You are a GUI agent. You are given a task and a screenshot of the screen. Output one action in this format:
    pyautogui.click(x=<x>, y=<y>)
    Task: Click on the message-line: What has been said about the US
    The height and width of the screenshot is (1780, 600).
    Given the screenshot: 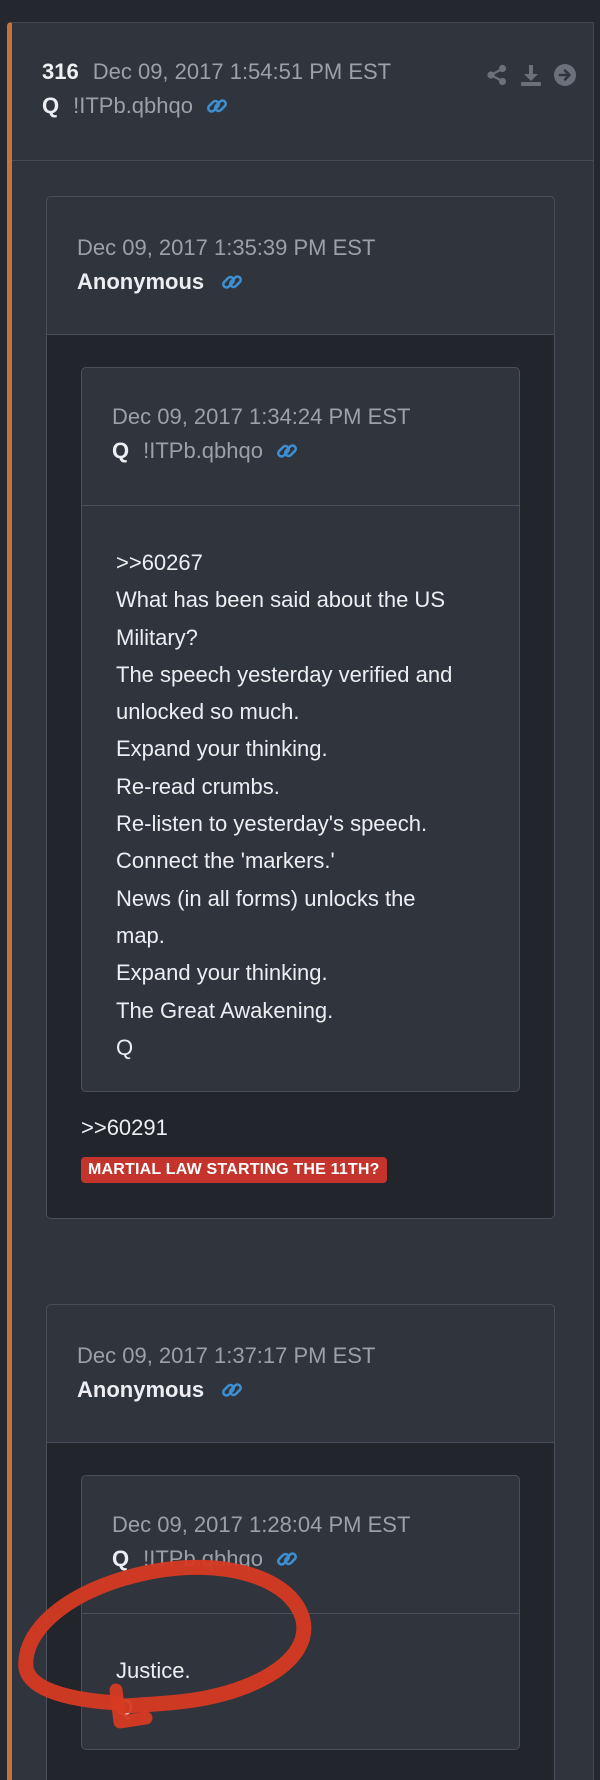 What is the action you would take?
    pyautogui.click(x=280, y=600)
    